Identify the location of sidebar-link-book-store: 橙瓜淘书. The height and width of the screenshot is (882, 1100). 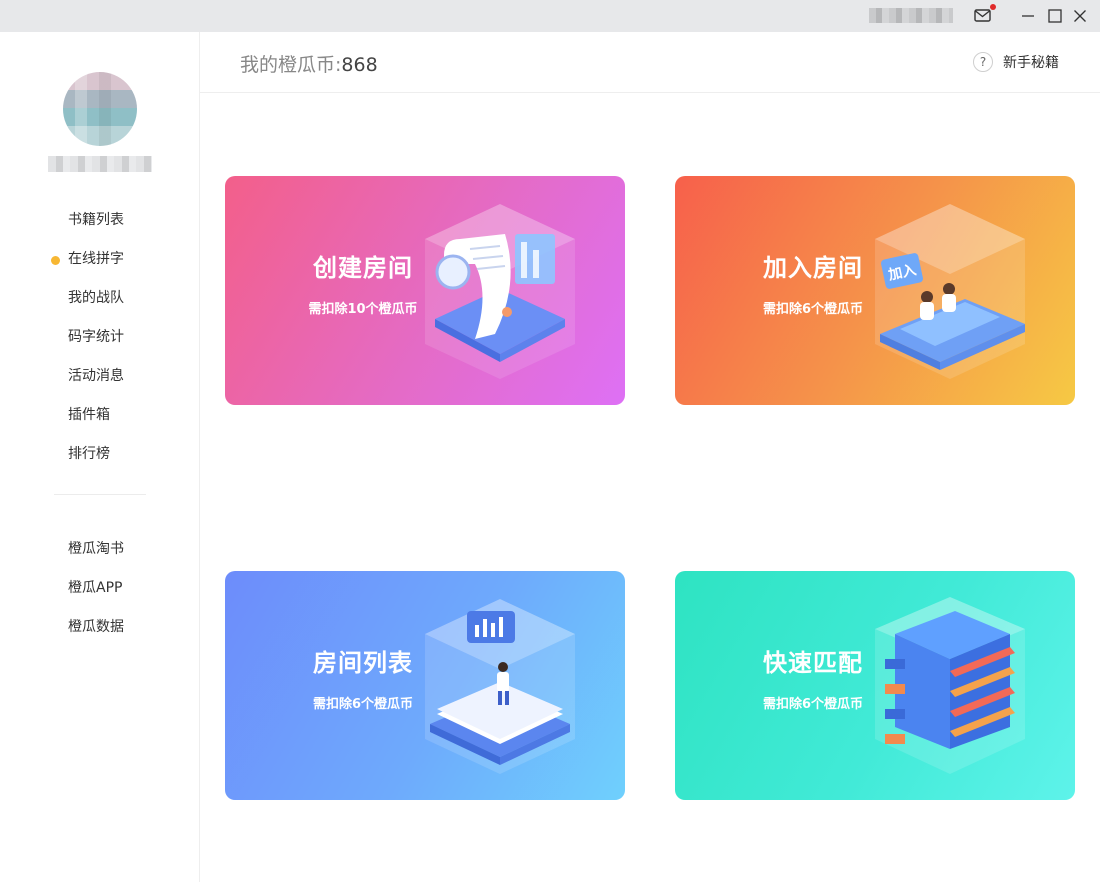
(100, 549).